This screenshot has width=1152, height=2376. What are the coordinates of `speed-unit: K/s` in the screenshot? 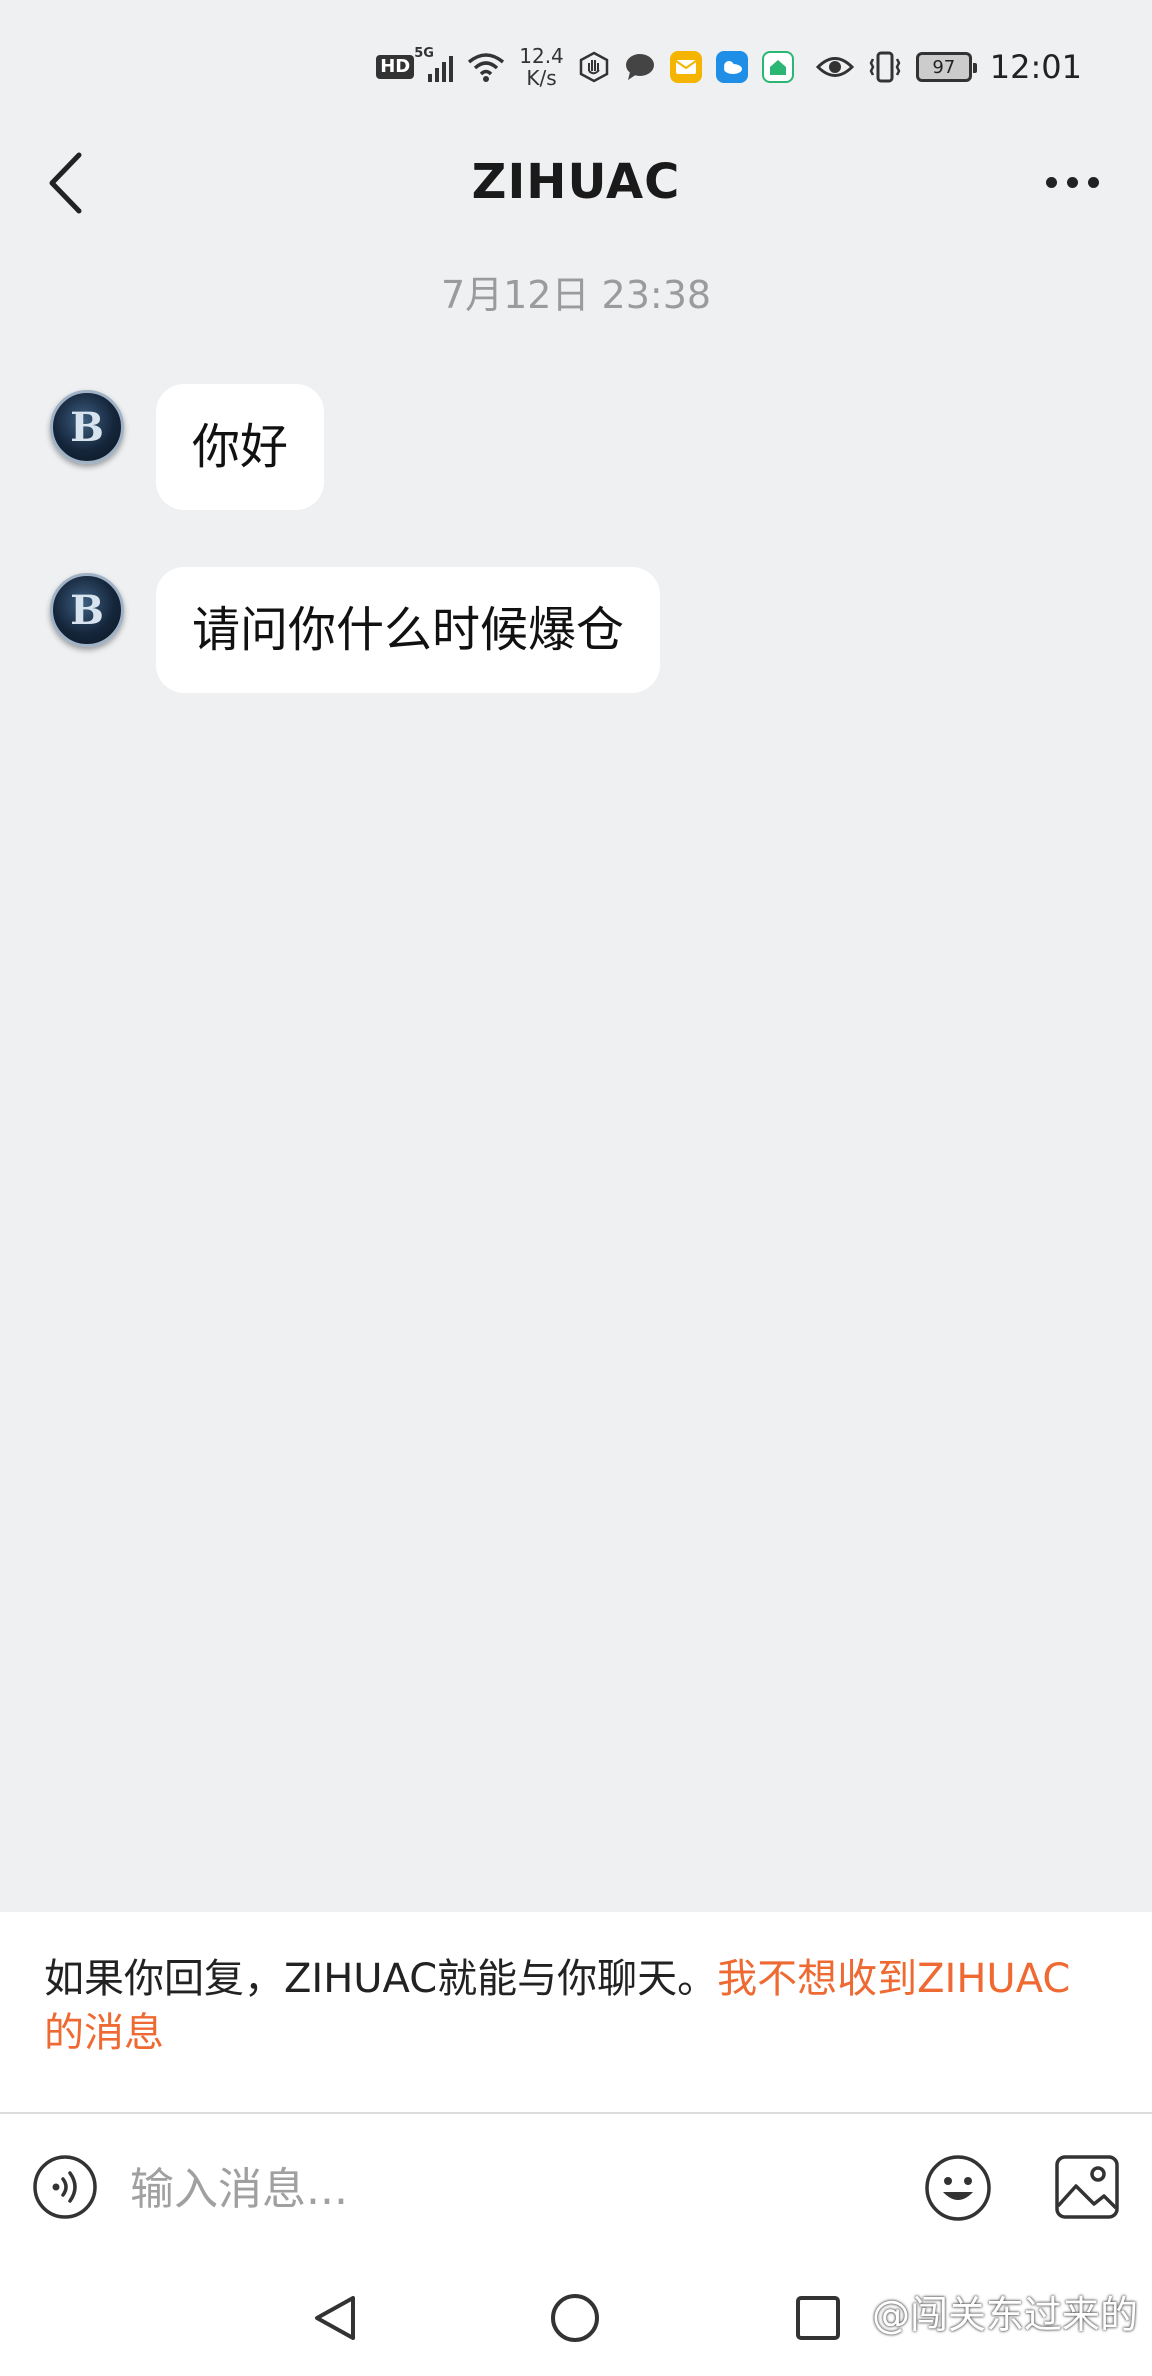 It's located at (541, 78).